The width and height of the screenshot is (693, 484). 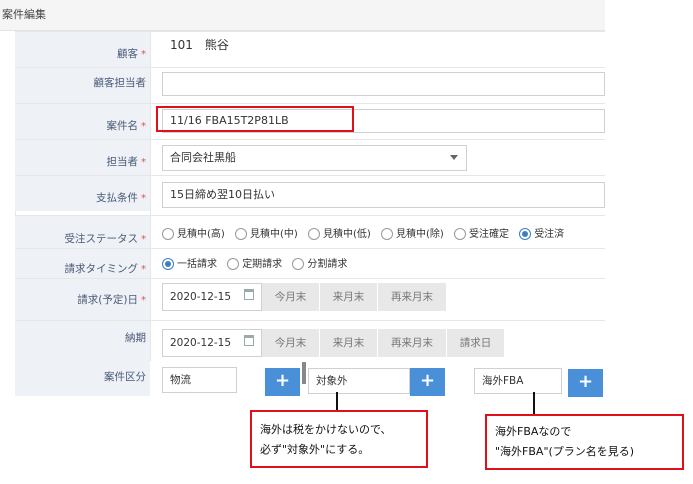 I want to click on radio-status-excluded: 見積中(除), so click(x=412, y=232).